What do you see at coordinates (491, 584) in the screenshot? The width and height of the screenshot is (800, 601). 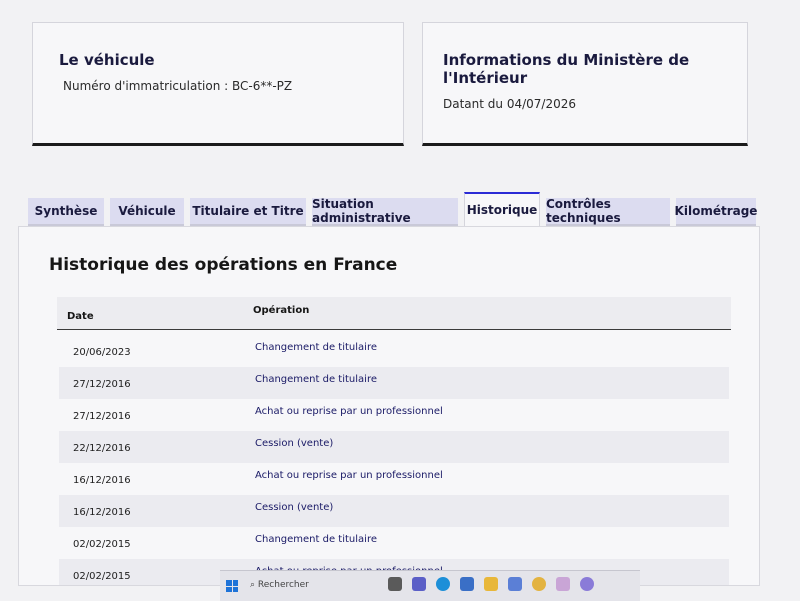 I see `folder-icon` at bounding box center [491, 584].